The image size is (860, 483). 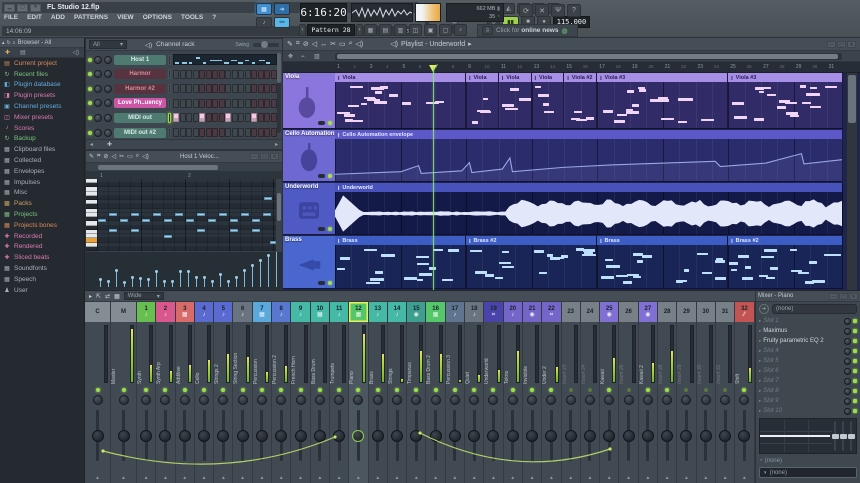 I want to click on strip-header: 25 ◉, so click(x=609, y=312).